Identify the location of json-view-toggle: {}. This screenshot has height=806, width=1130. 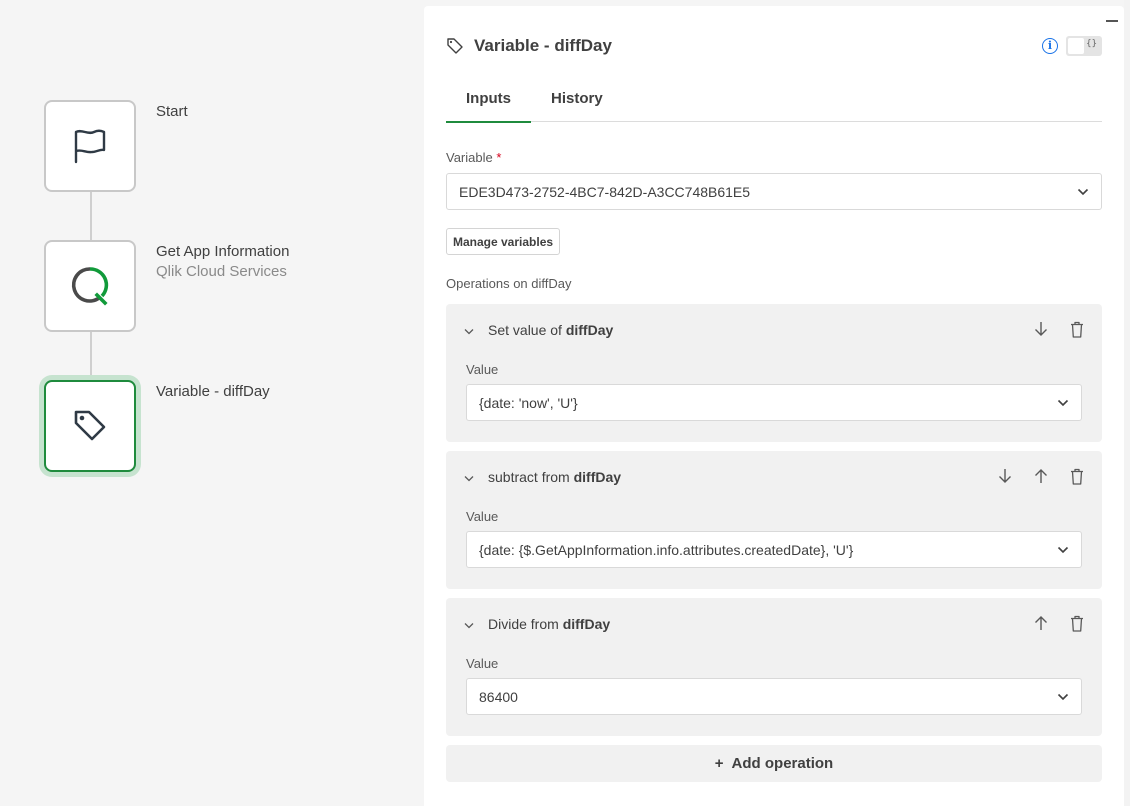
(1084, 46).